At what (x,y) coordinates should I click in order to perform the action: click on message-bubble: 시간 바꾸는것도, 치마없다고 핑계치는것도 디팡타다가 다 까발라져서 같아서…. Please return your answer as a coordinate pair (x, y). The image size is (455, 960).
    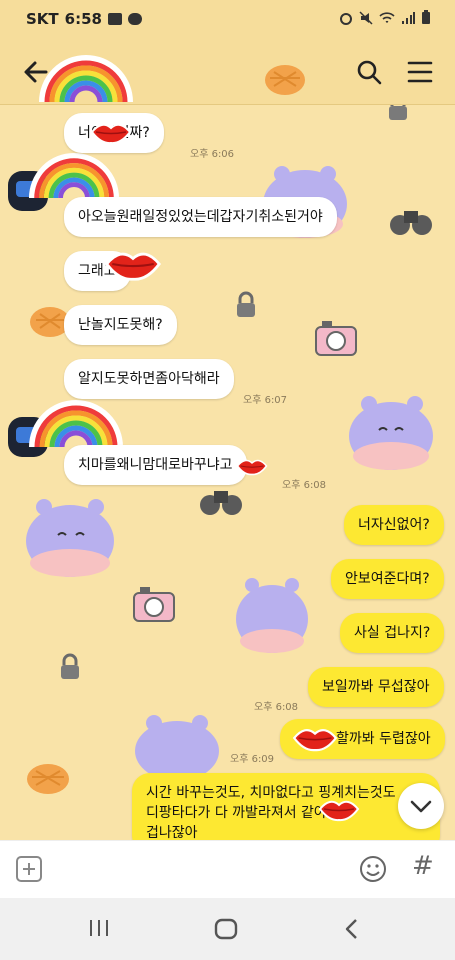
    Looking at the image, I should click on (286, 806).